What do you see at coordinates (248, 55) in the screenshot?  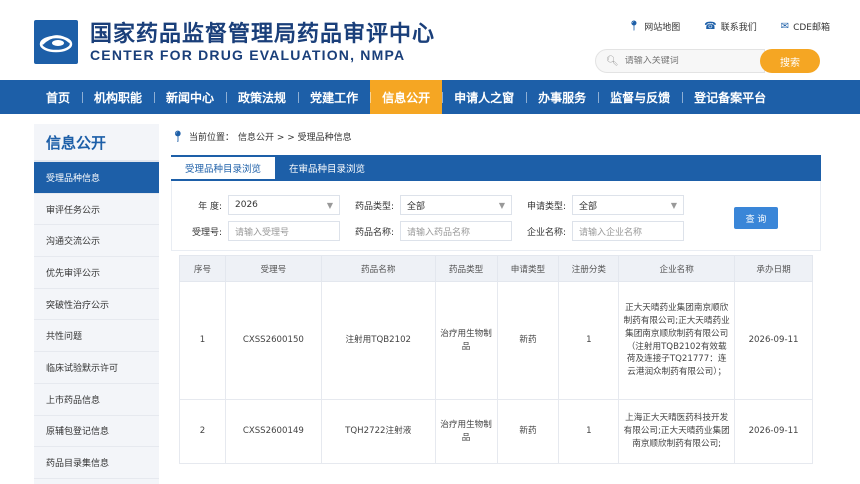 I see `site-title-en: CENTER FOR DRUG EVALUATION, NMPA` at bounding box center [248, 55].